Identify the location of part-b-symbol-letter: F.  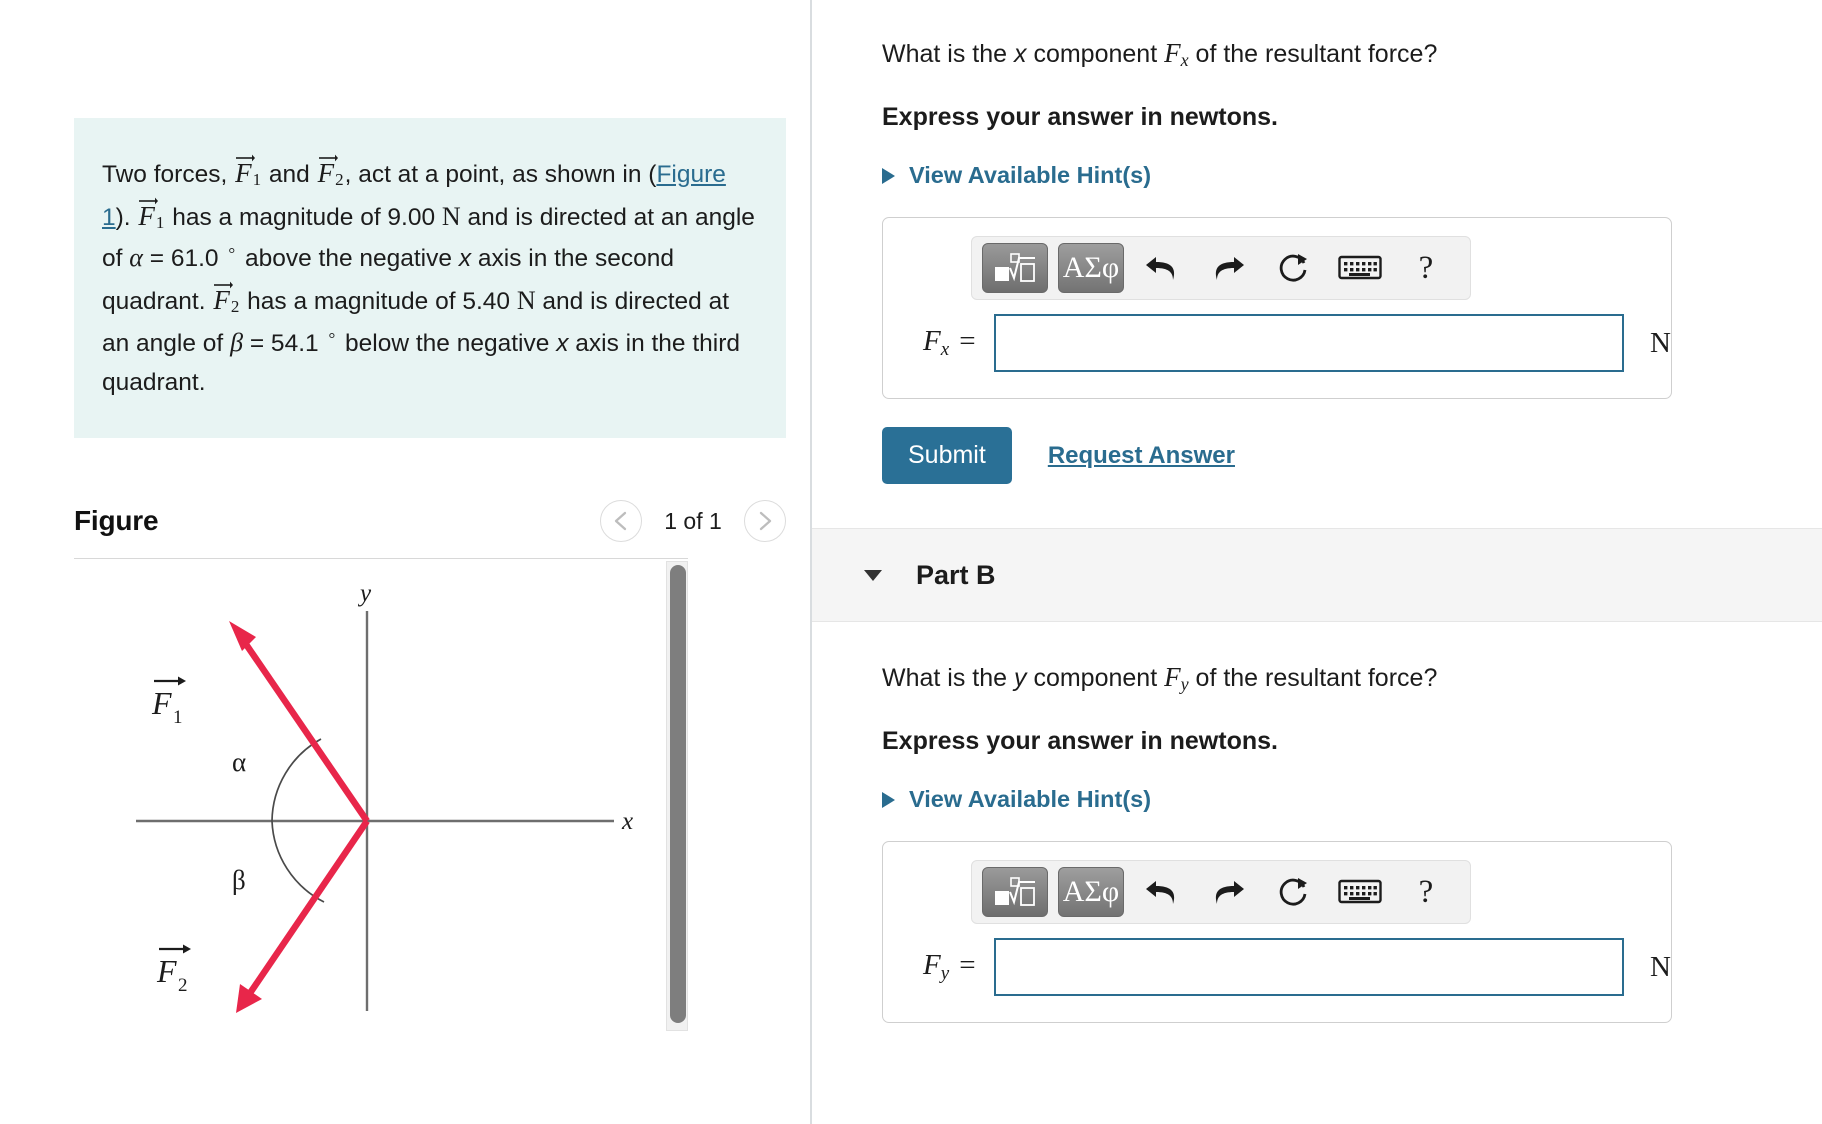
(1172, 677).